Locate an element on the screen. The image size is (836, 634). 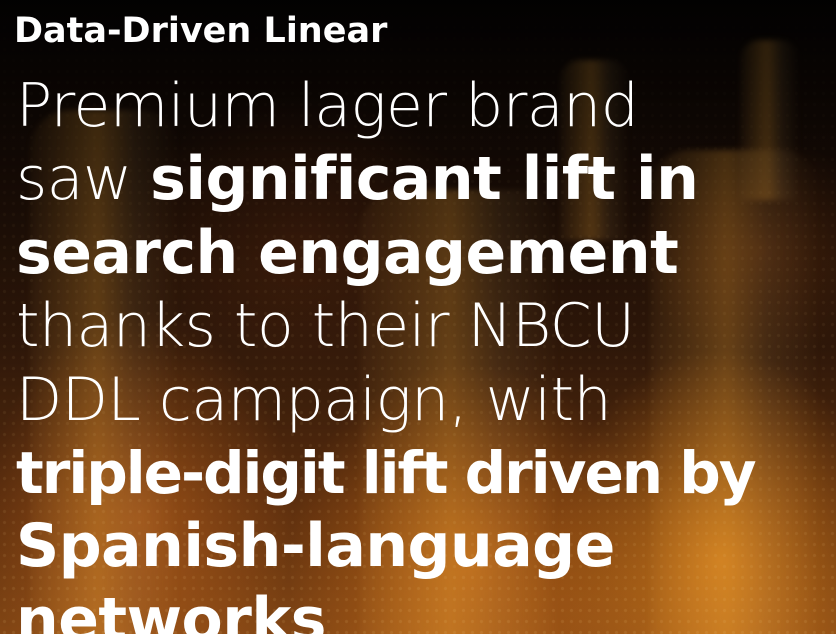
headline-line: Spanish-language is located at coordinates (385, 546).